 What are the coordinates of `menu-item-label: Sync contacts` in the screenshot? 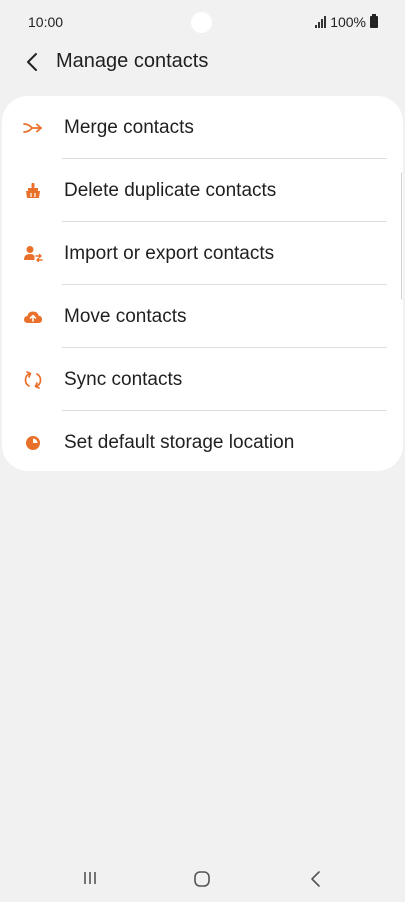 It's located at (123, 379).